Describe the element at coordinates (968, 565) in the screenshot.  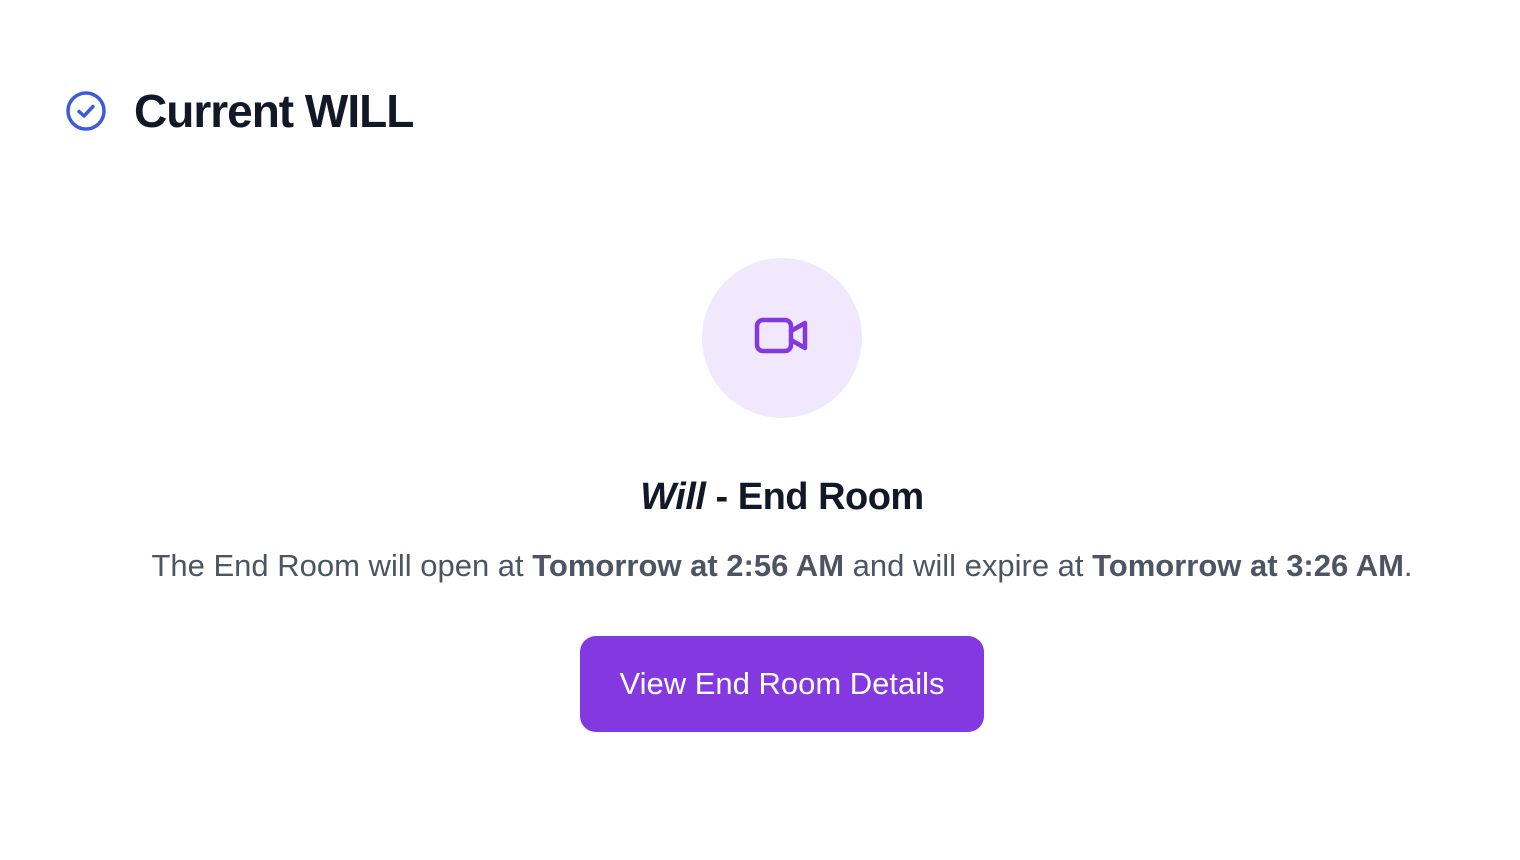
I see `description-part-2: and will expire at` at that location.